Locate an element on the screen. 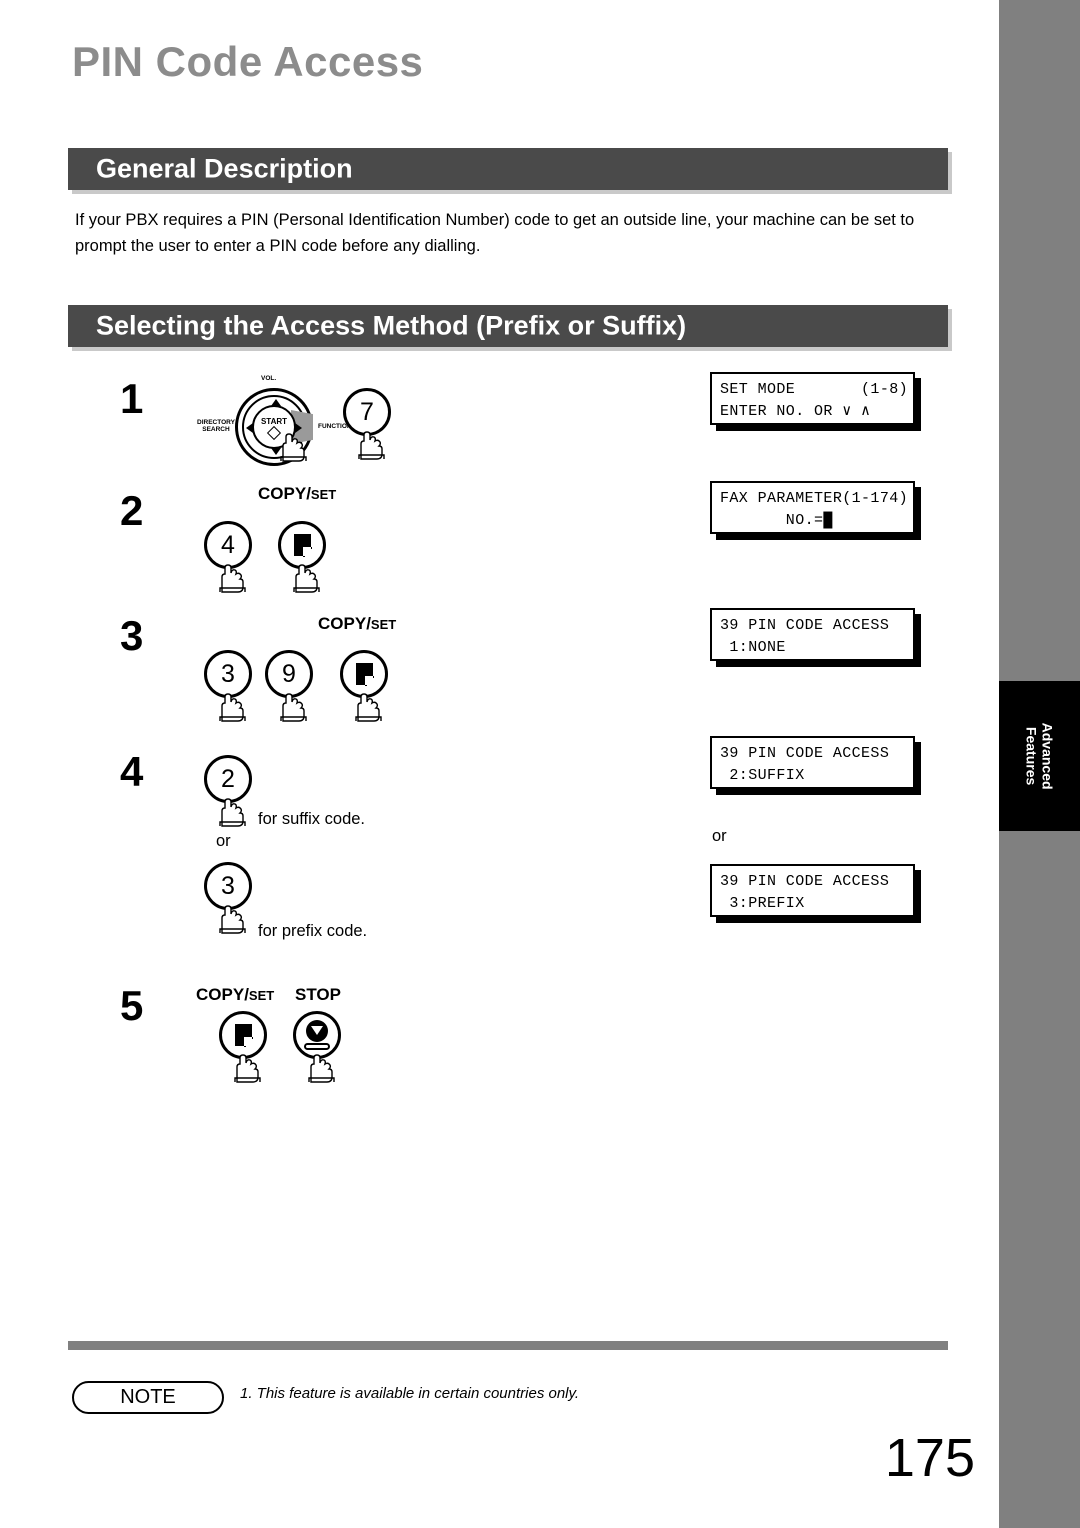  lcd-step-4-suffix-line1: 39 PIN CODE ACCESS is located at coordinates (805, 753).